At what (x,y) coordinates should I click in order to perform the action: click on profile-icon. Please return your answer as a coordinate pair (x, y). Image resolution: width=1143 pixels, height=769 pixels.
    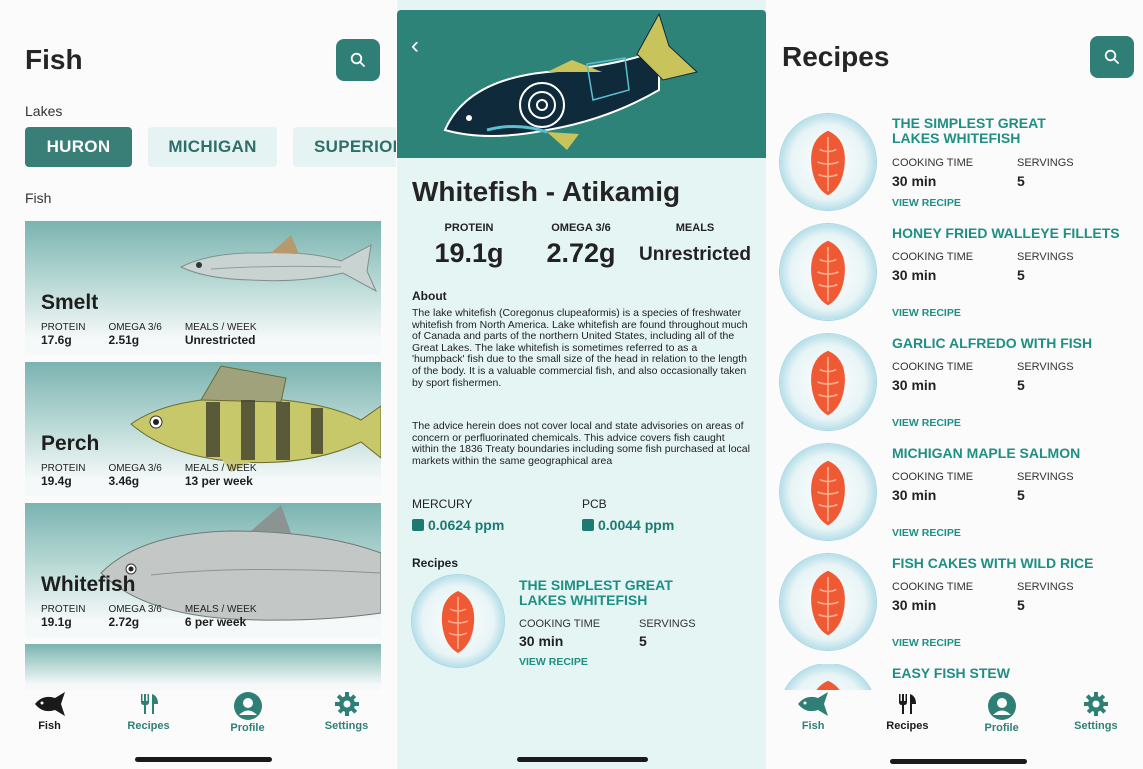
    Looking at the image, I should click on (247, 706).